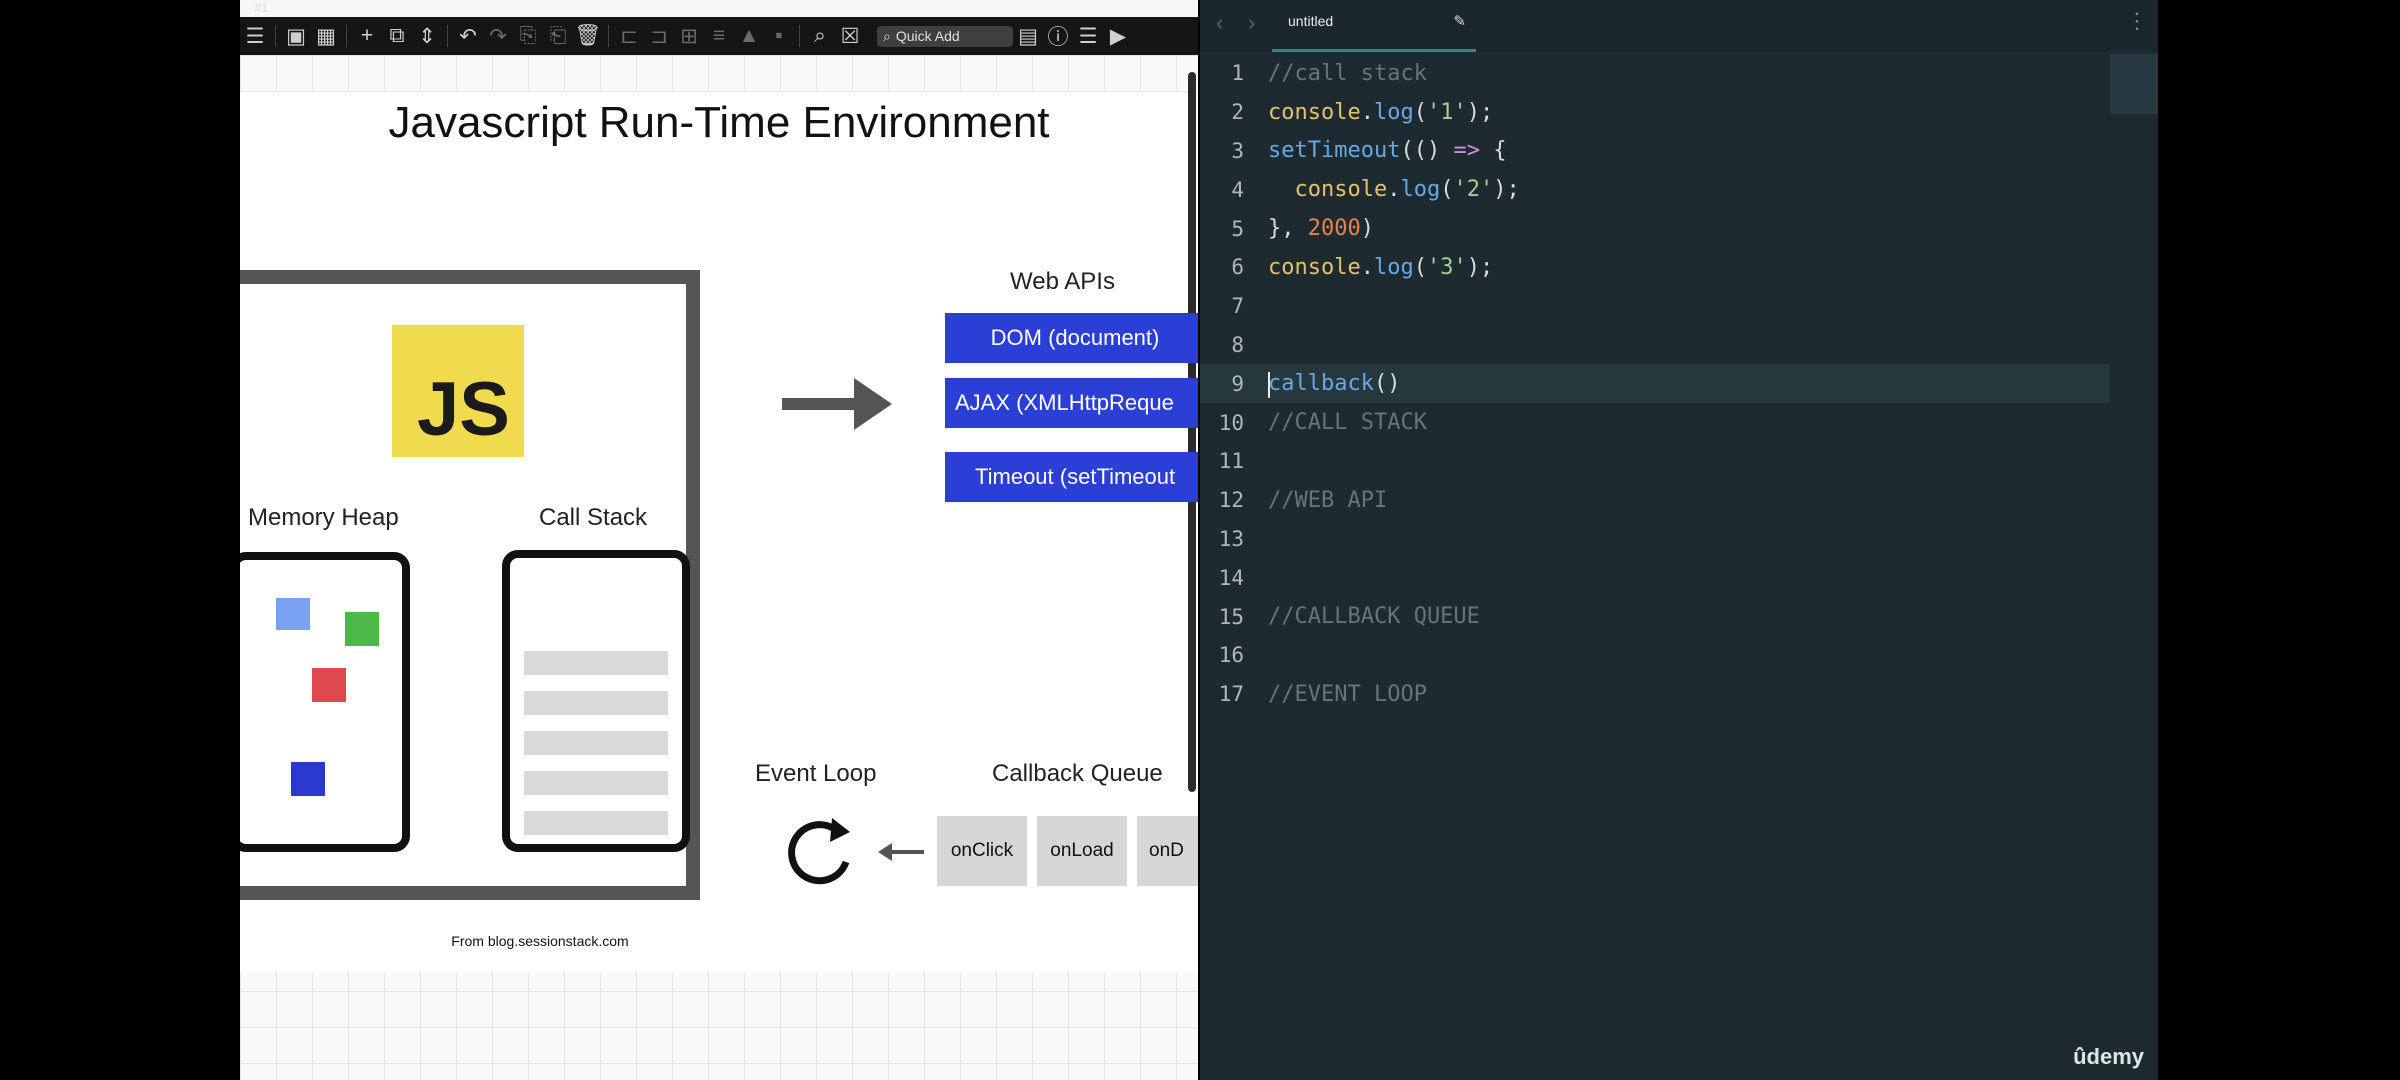  Describe the element at coordinates (1655, 539) in the screenshot. I see `code-line: 13` at that location.